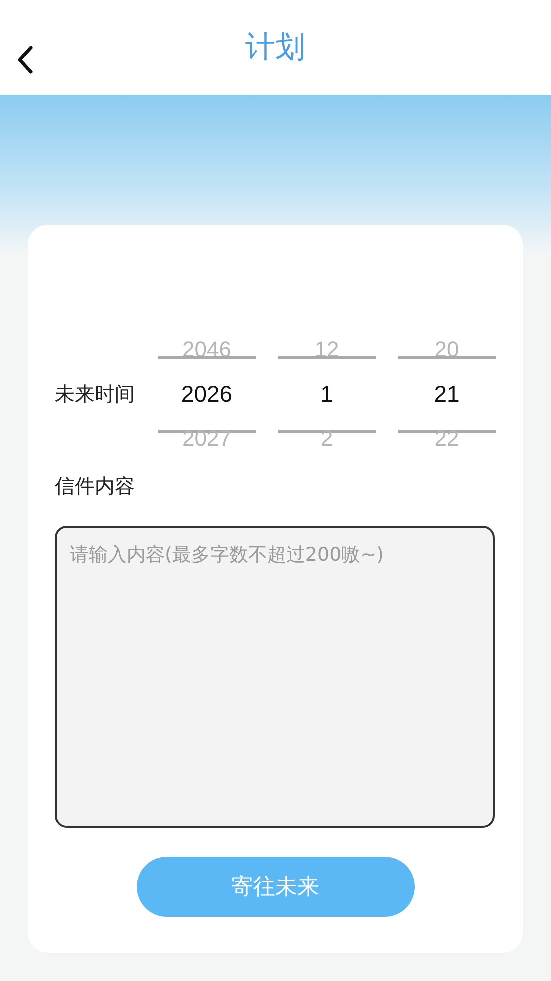  Describe the element at coordinates (95, 394) in the screenshot. I see `field-label: 未来时间` at that location.